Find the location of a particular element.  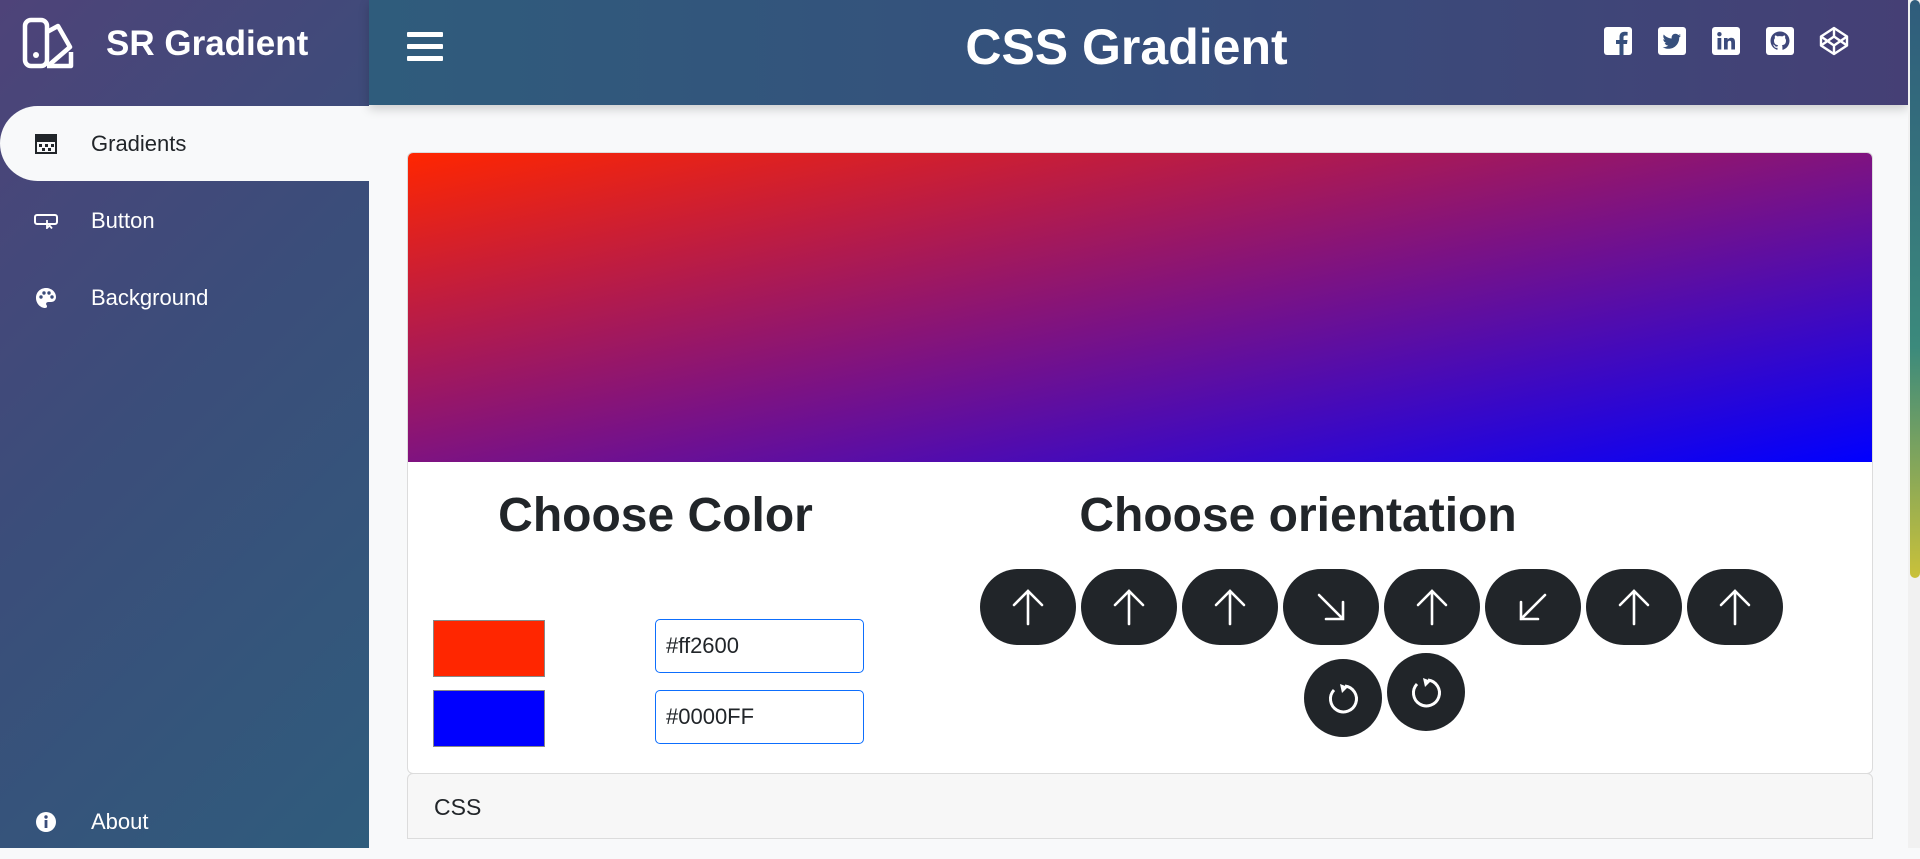

info-icon is located at coordinates (46, 822).